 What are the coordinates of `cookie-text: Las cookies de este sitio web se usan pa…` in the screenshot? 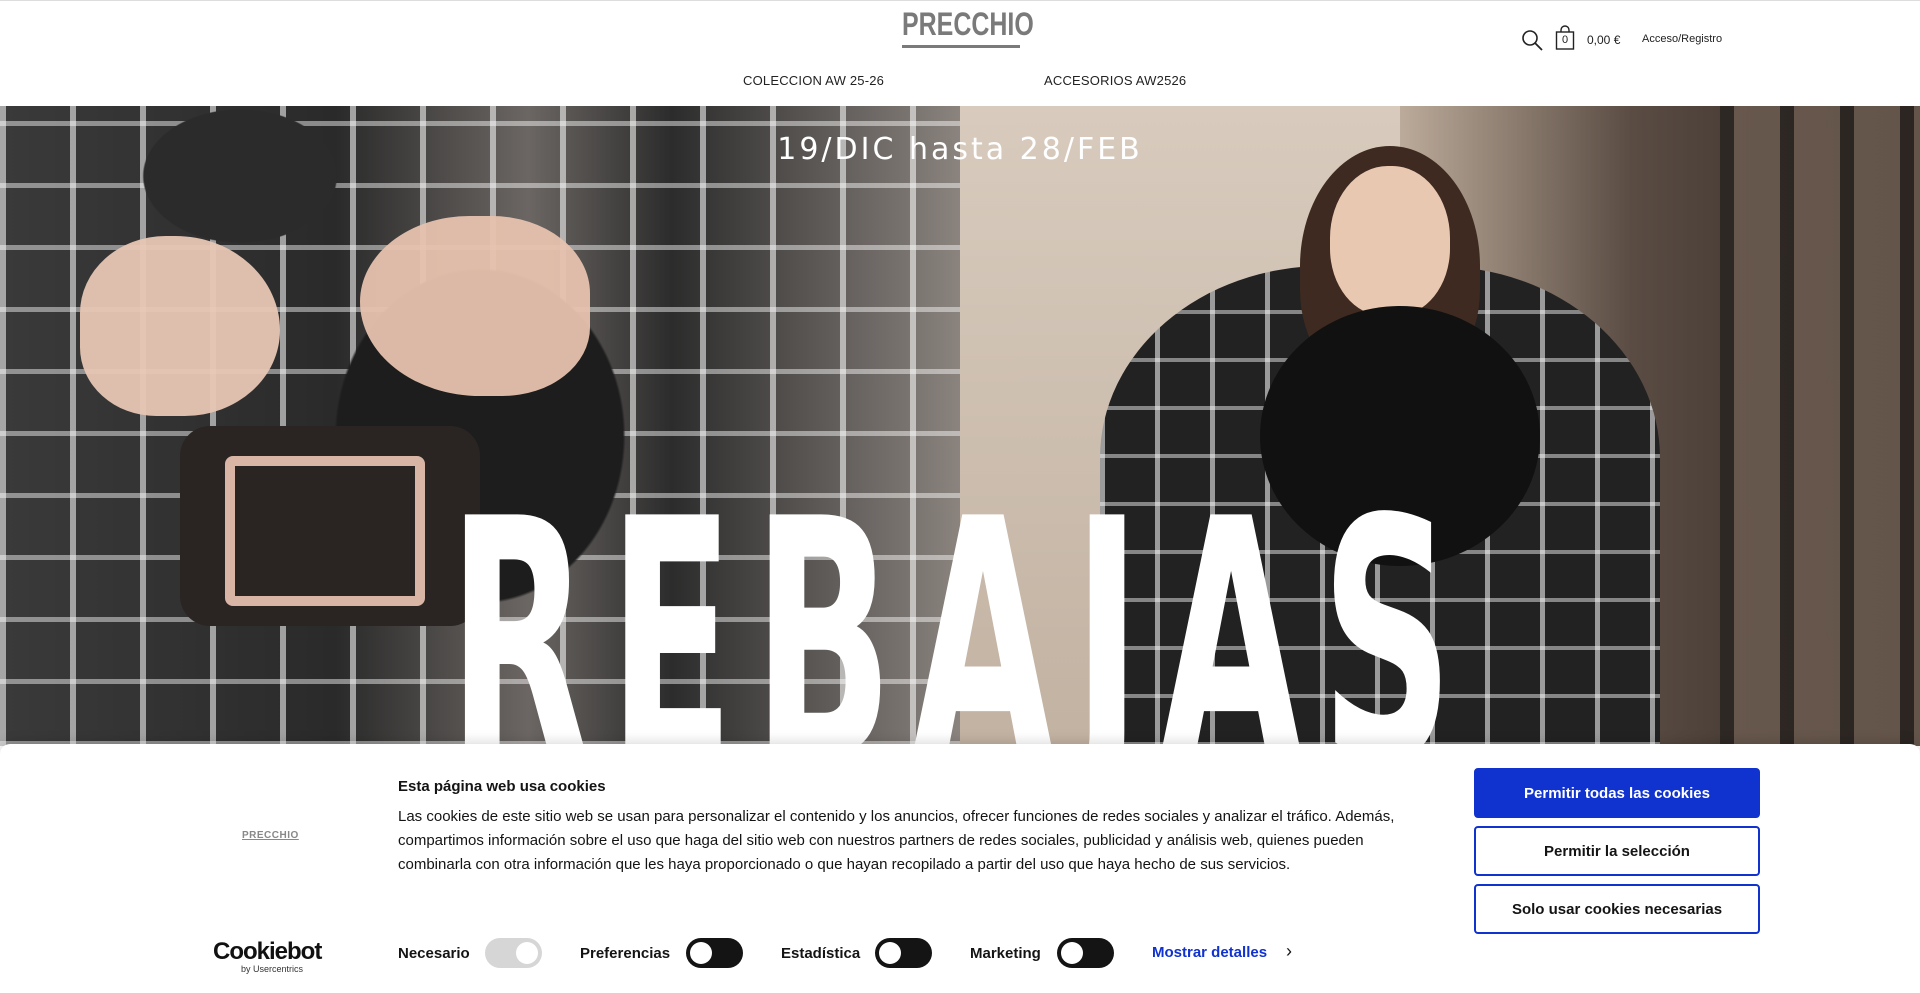 It's located at (896, 840).